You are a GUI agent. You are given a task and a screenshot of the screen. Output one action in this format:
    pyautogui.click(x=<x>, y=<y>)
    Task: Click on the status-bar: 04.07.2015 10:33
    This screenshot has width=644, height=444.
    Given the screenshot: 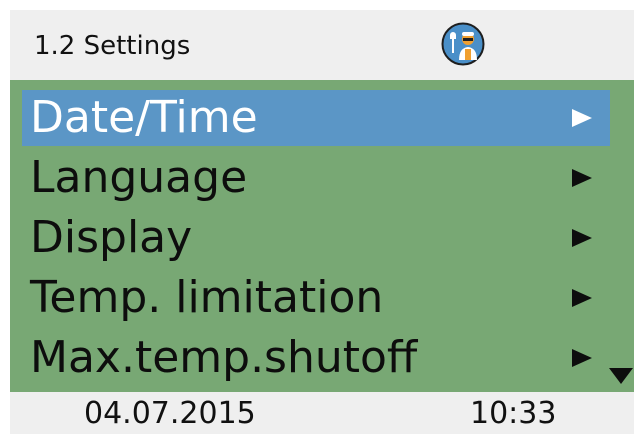 What is the action you would take?
    pyautogui.click(x=322, y=413)
    